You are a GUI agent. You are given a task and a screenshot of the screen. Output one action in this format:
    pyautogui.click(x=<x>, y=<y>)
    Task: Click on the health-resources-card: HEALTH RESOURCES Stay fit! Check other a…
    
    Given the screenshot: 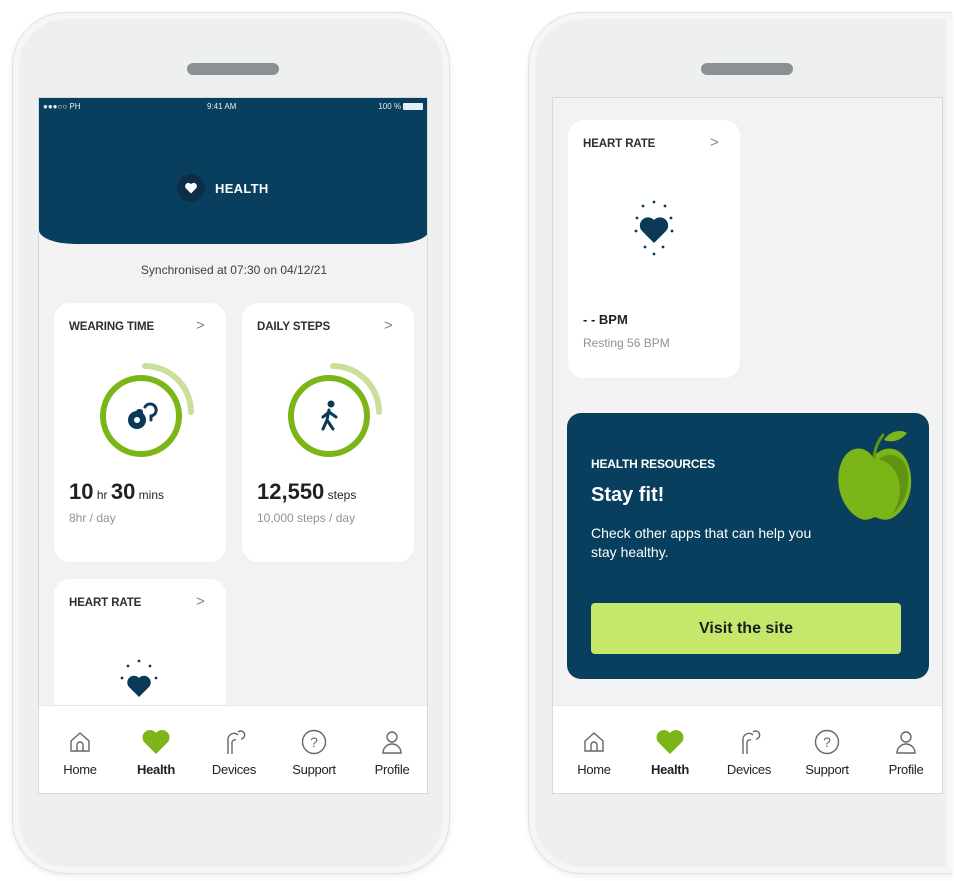 What is the action you would take?
    pyautogui.click(x=748, y=546)
    